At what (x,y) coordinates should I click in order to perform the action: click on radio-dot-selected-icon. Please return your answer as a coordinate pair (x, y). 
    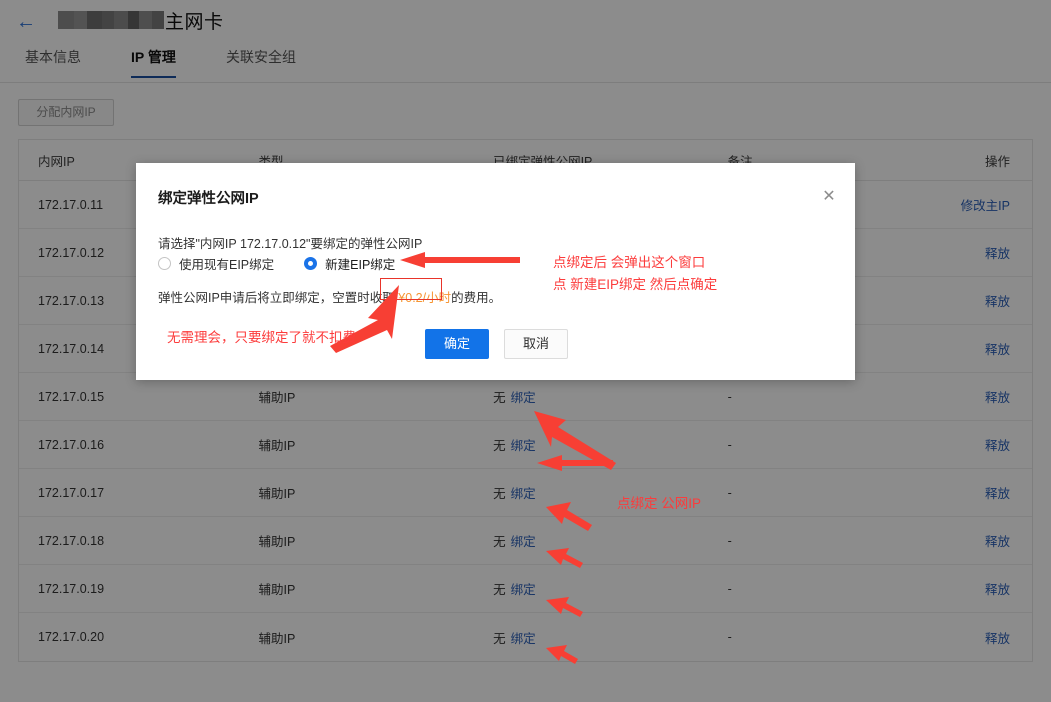
    Looking at the image, I should click on (311, 263).